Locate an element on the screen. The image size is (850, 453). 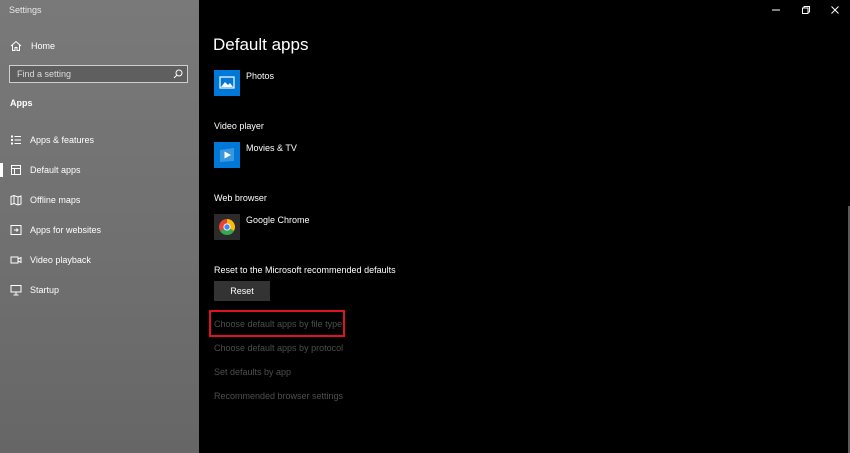
home-nav: Home is located at coordinates (32, 46).